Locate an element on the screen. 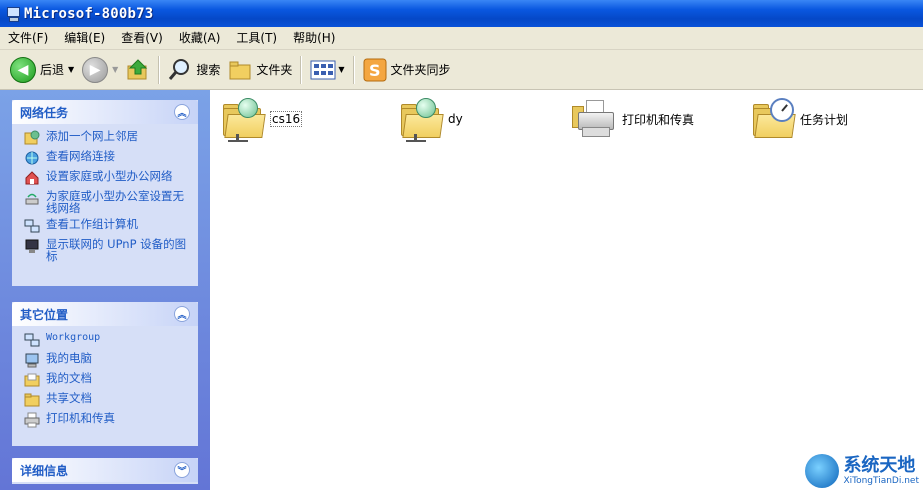 This screenshot has width=923, height=490. task-setup-home-network: 设置家庭或小型办公网络 is located at coordinates (107, 178).